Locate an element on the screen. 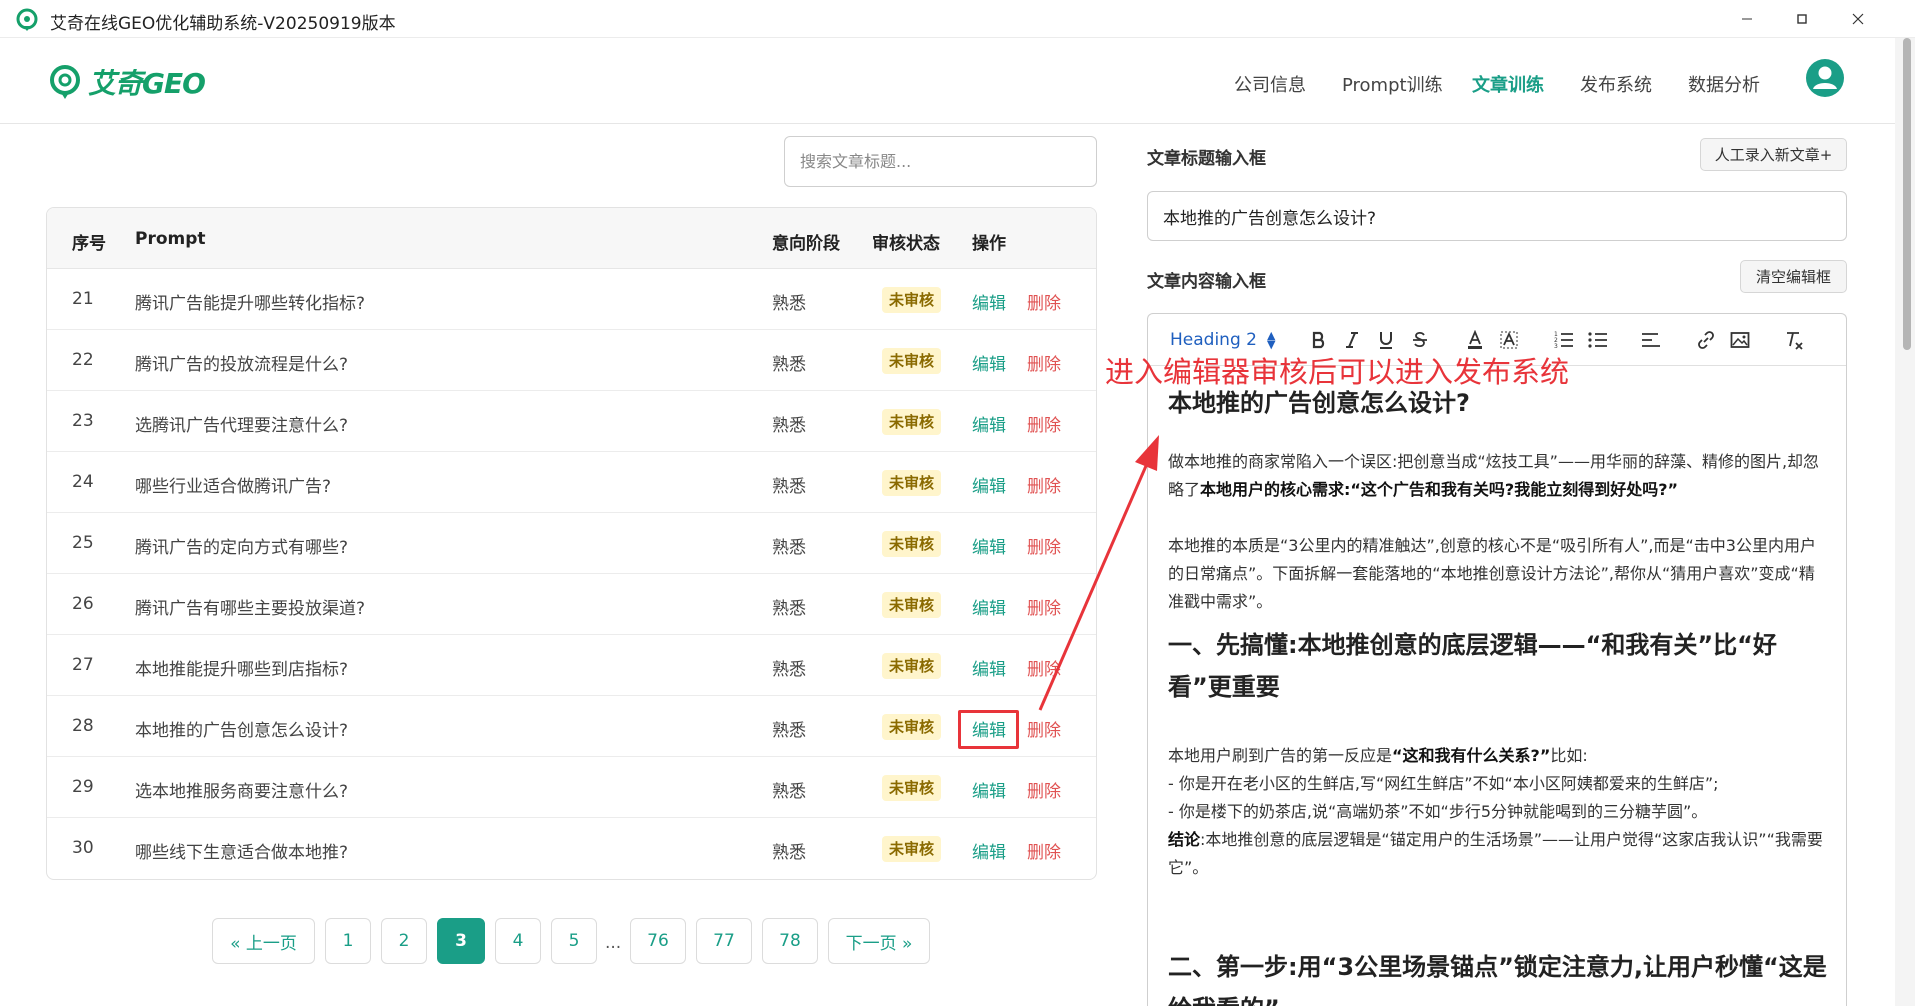 This screenshot has width=1915, height=1006. row-index: 30 is located at coordinates (83, 848).